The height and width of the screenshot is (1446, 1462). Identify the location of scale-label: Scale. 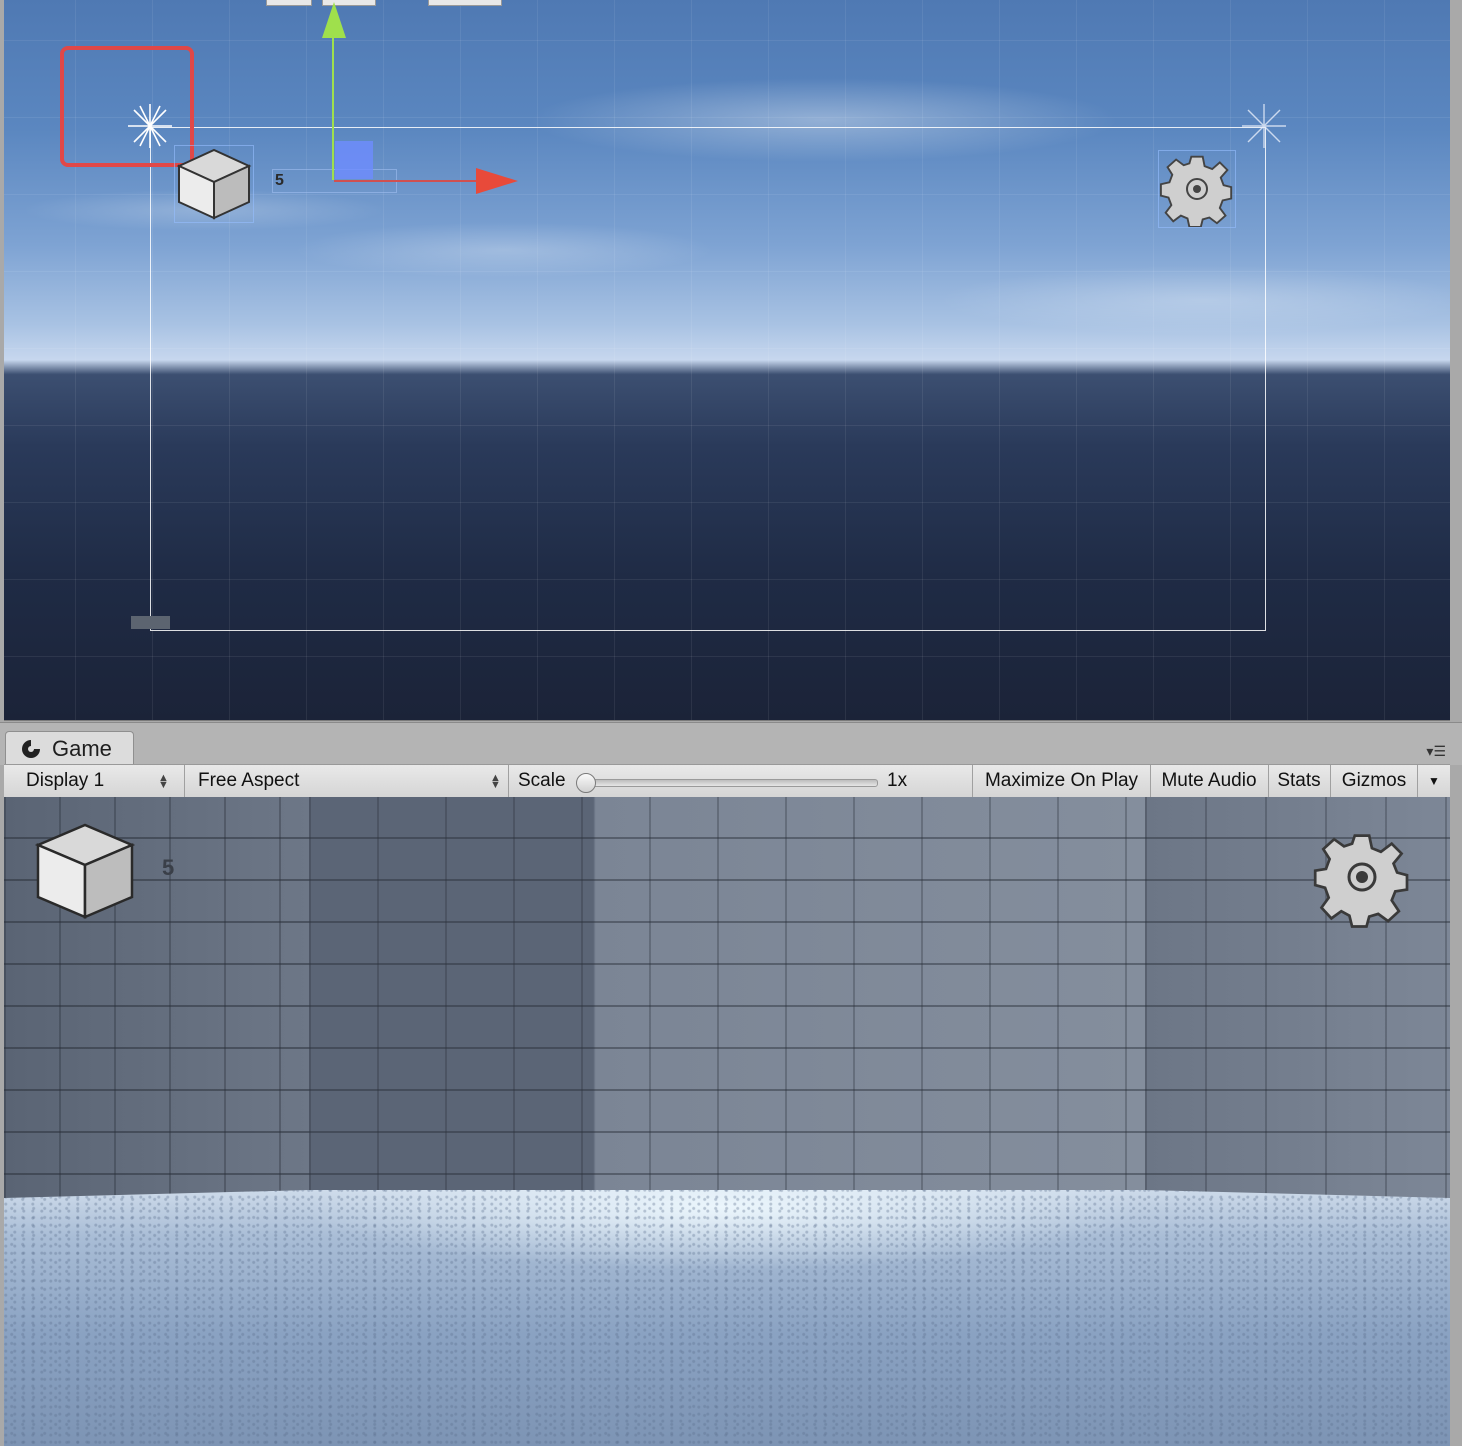
(542, 780).